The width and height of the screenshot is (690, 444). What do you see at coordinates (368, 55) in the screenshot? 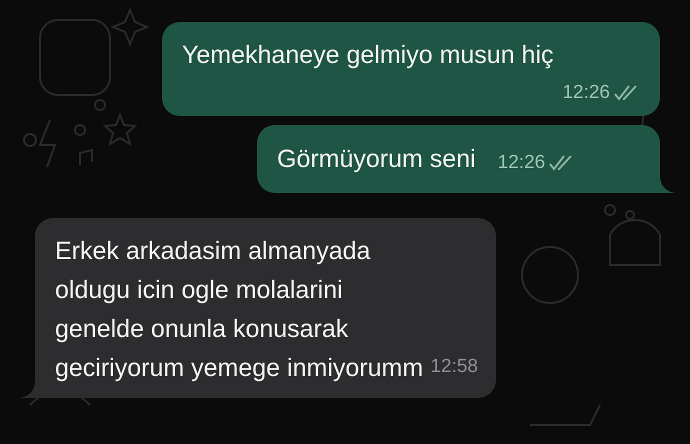
I see `message-text: Yemekhaneye gelmiyo musun hiç` at bounding box center [368, 55].